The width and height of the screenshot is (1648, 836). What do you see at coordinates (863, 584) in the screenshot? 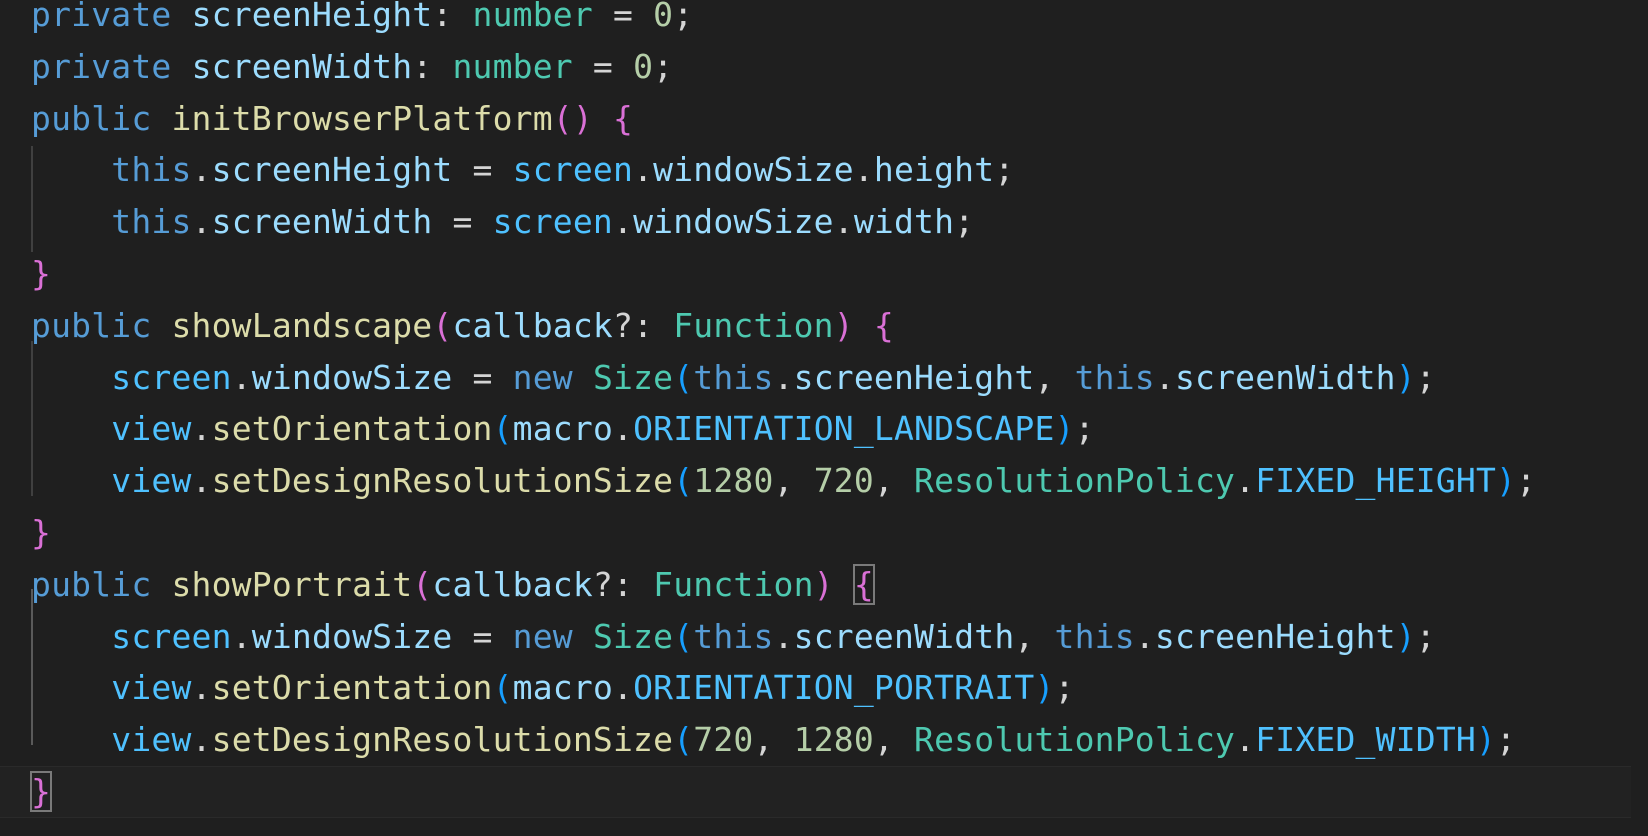
I see `matched-bracket: {` at bounding box center [863, 584].